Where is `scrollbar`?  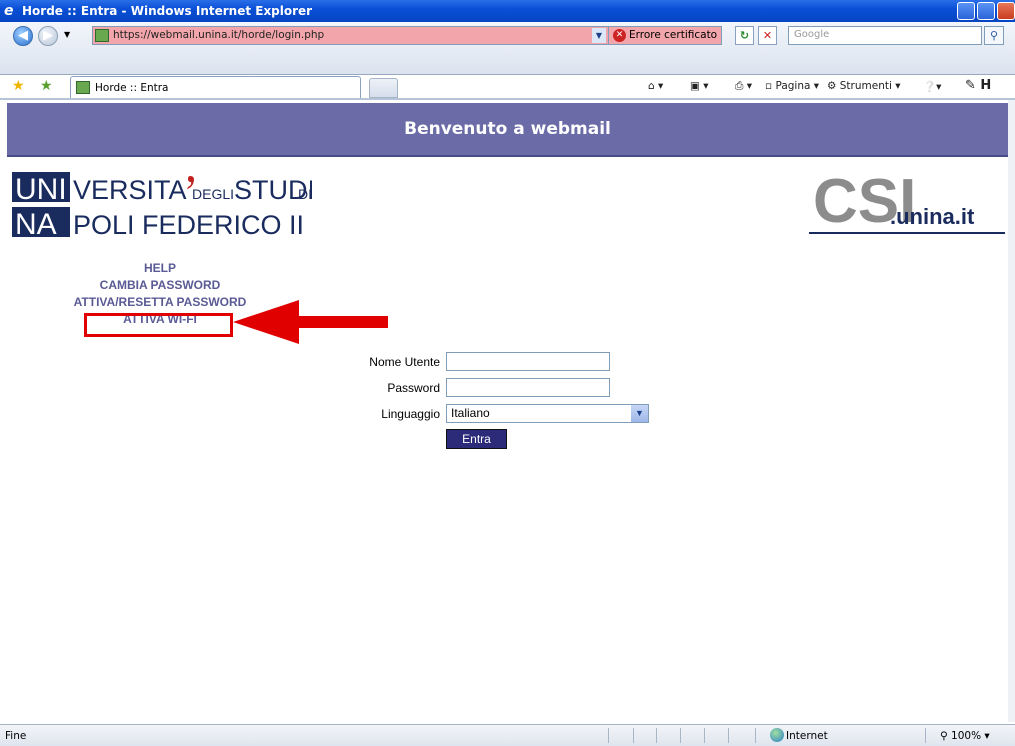
scrollbar is located at coordinates (1011, 411).